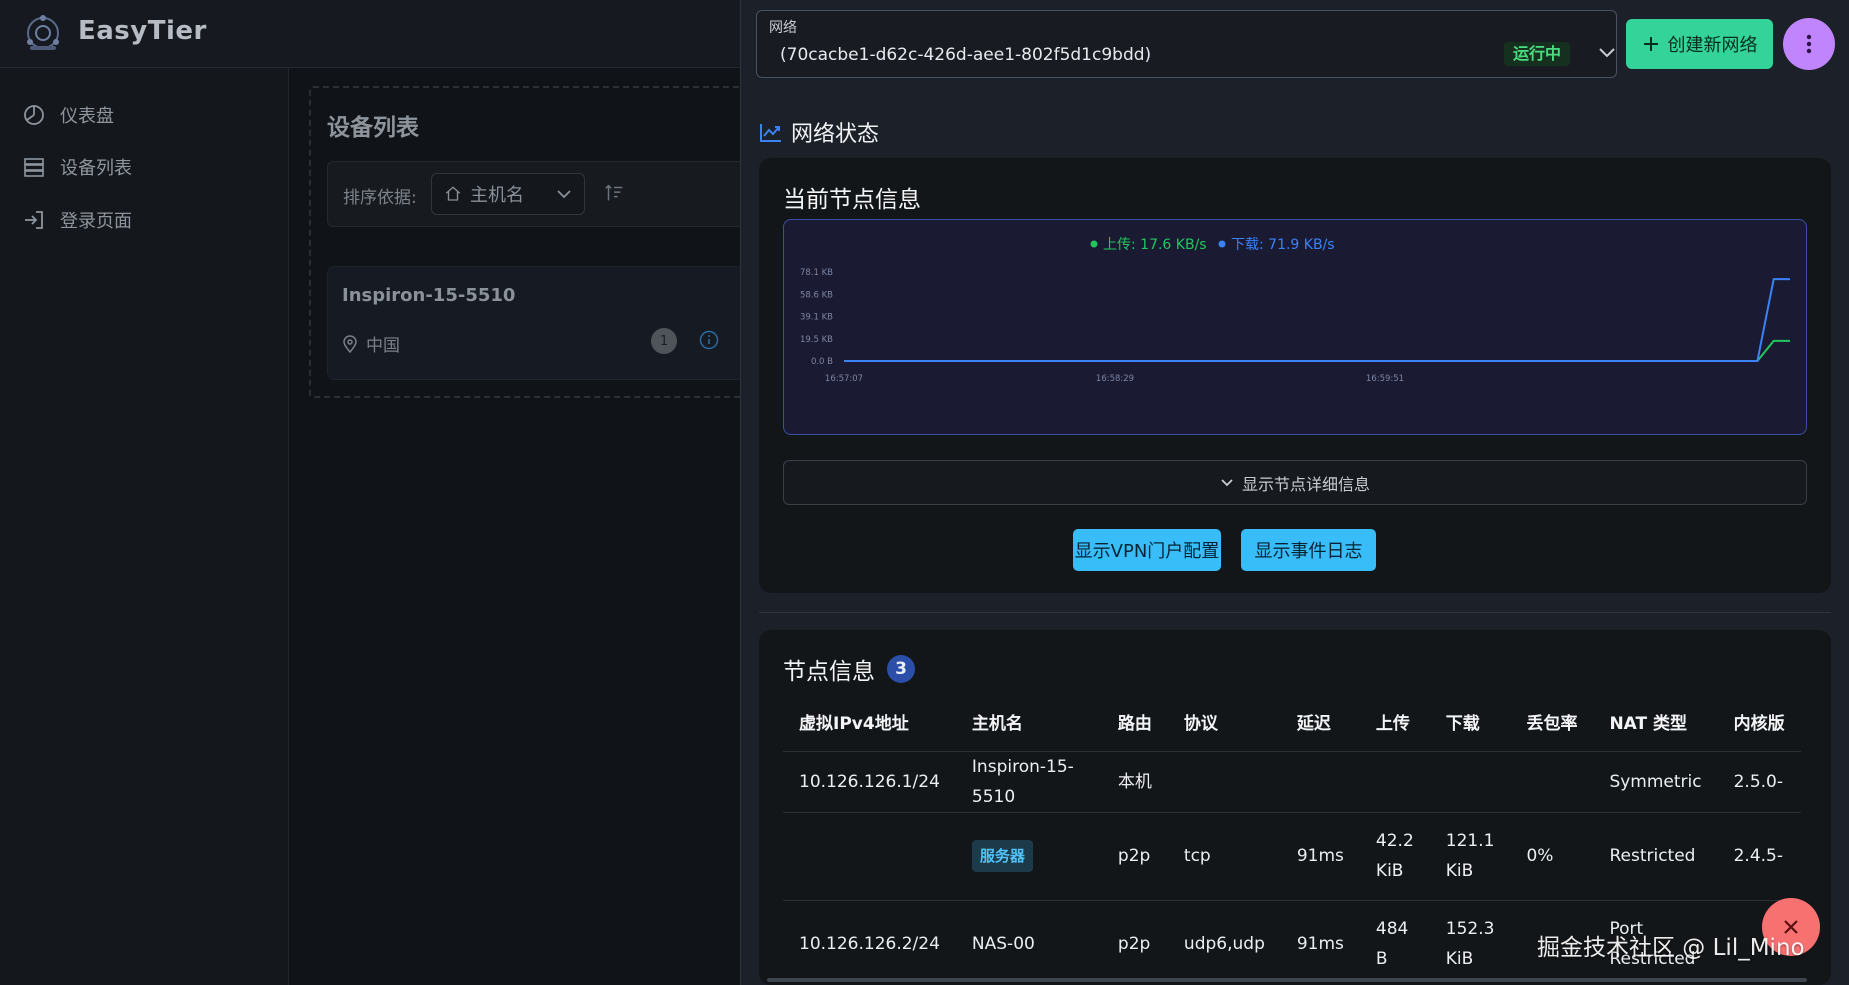 This screenshot has height=985, width=1849. Describe the element at coordinates (835, 134) in the screenshot. I see `section-title-text: 网络状态` at that location.